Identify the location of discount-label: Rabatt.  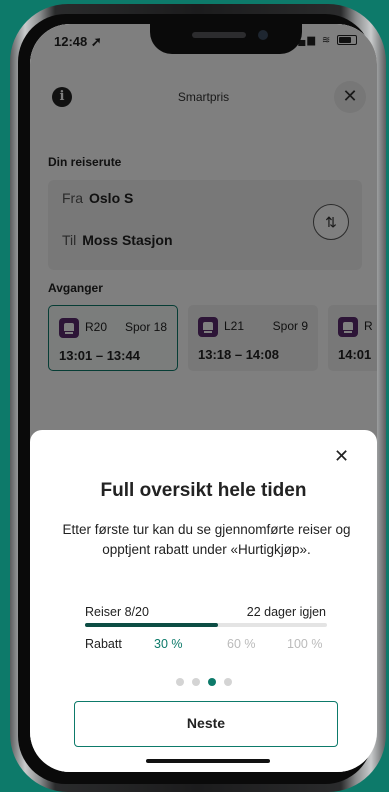
(103, 644).